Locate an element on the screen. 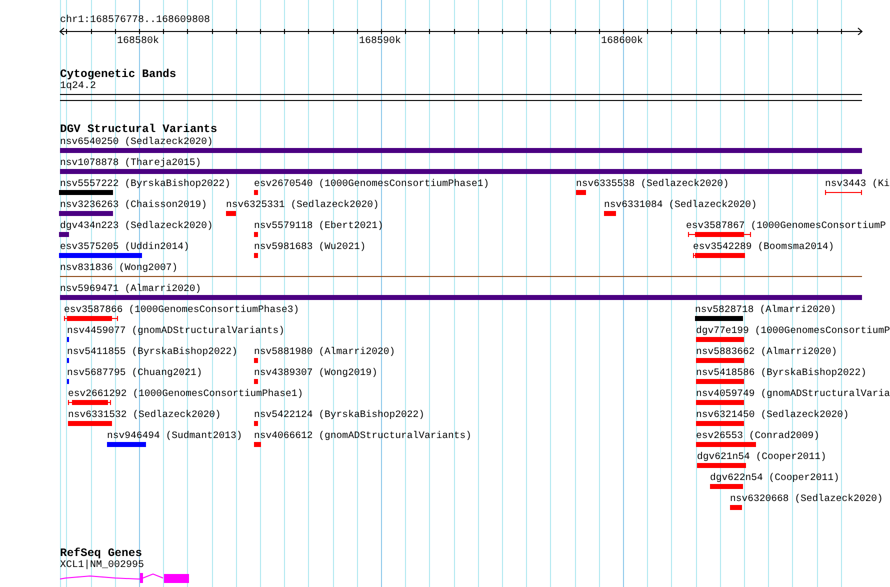 Image resolution: width=890 pixels, height=587 pixels. variant-label: nsv5969471 (Almarri2020) is located at coordinates (131, 288).